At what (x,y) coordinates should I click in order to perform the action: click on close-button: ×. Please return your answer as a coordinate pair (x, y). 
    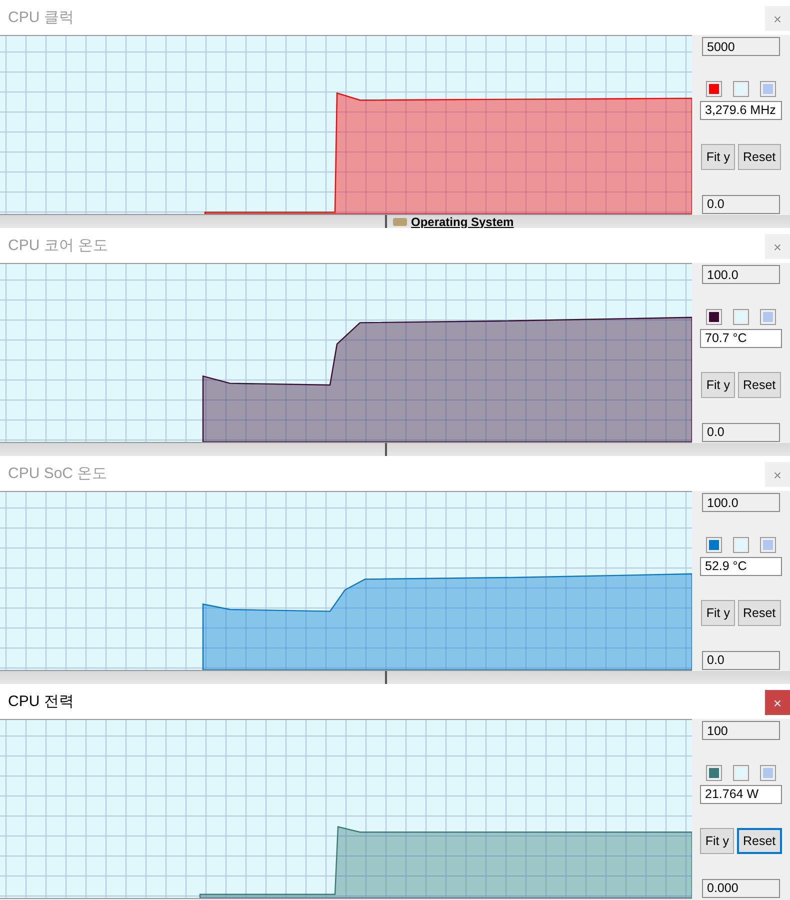
    Looking at the image, I should click on (777, 702).